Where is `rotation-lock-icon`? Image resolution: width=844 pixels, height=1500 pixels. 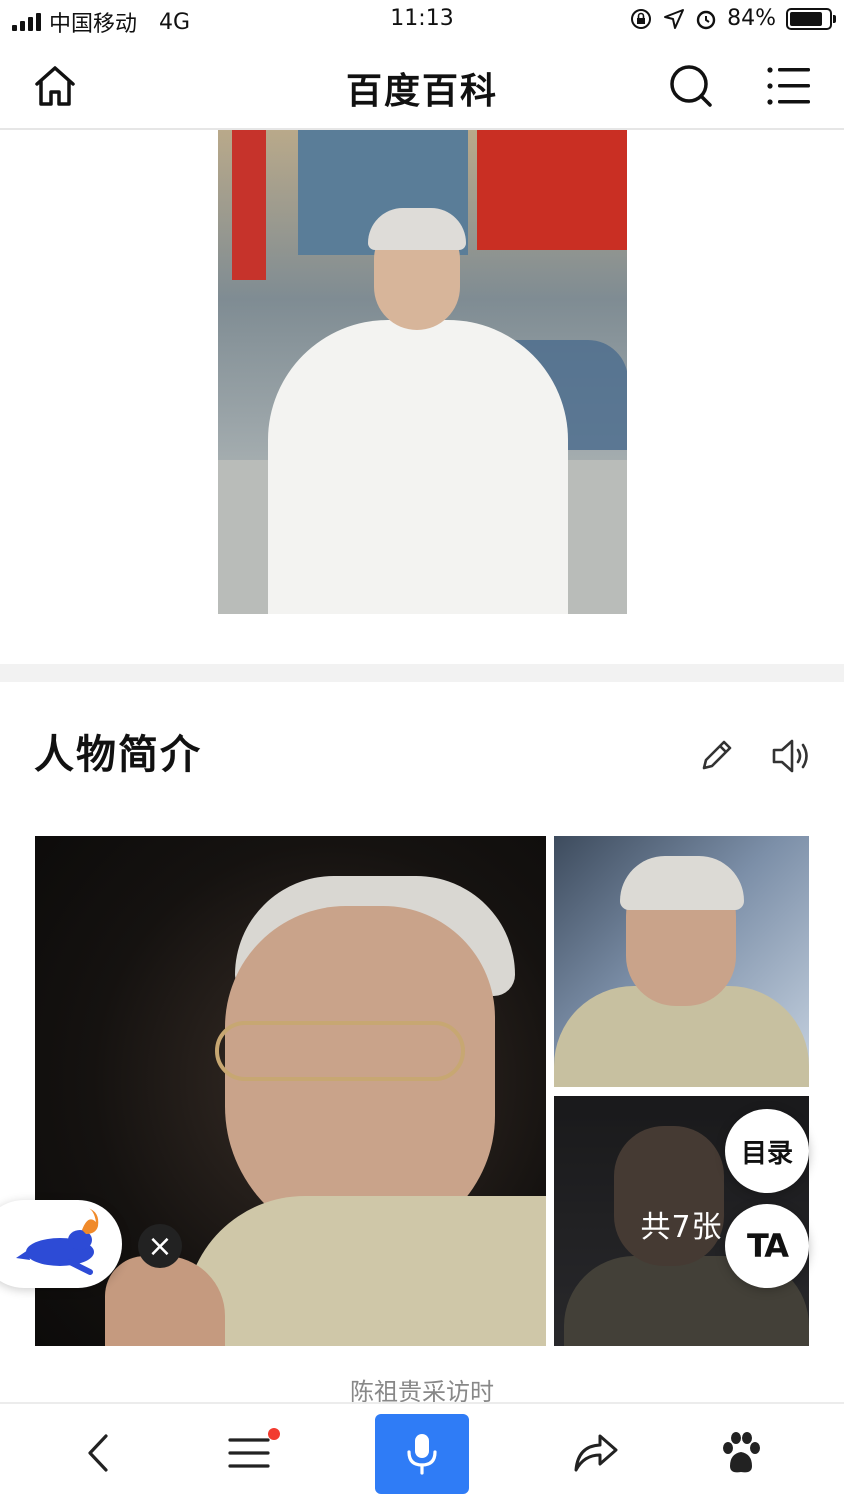 rotation-lock-icon is located at coordinates (641, 18).